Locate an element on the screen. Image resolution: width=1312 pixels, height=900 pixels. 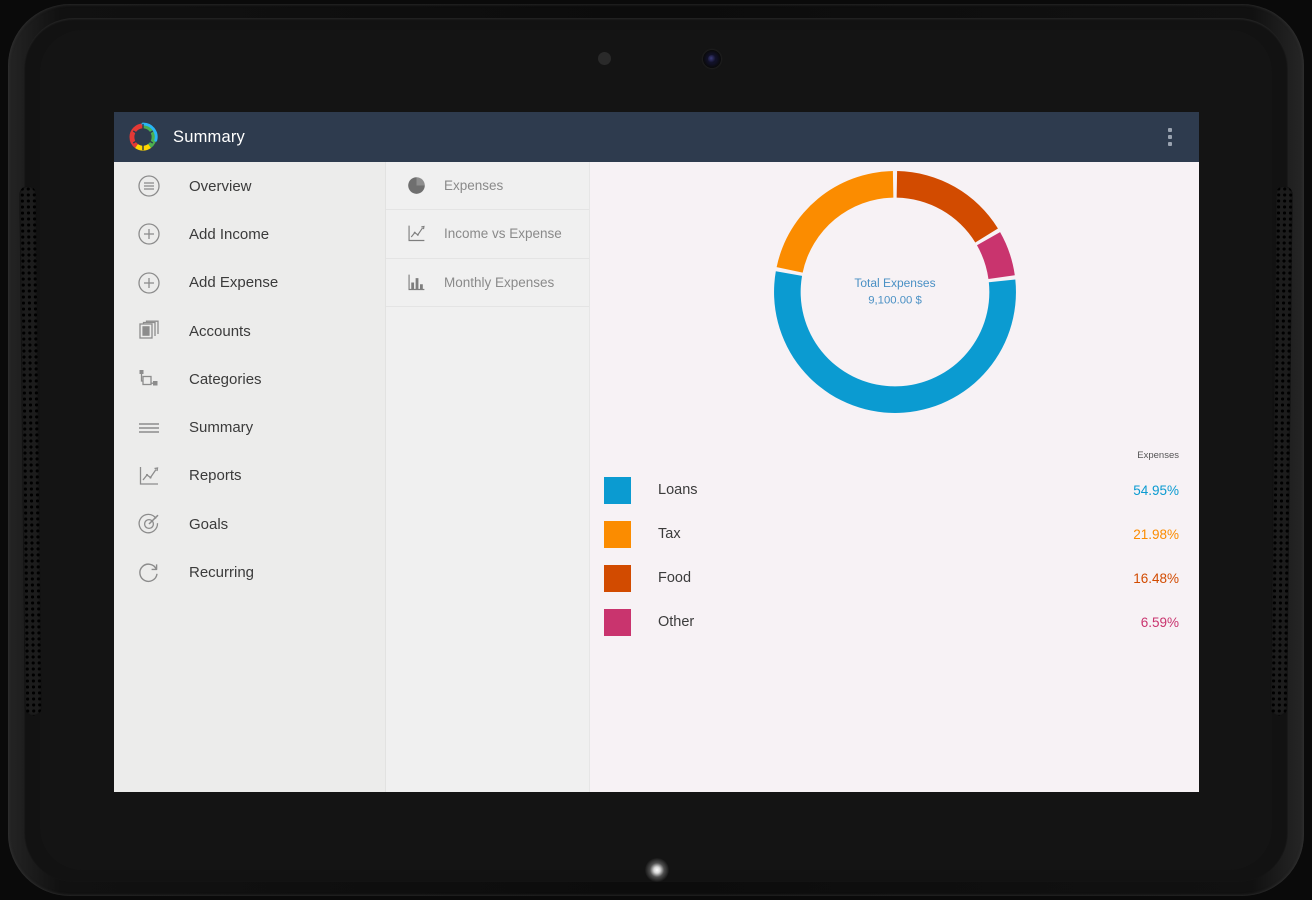
sidebar-item-label: Recurring is located at coordinates (222, 573).